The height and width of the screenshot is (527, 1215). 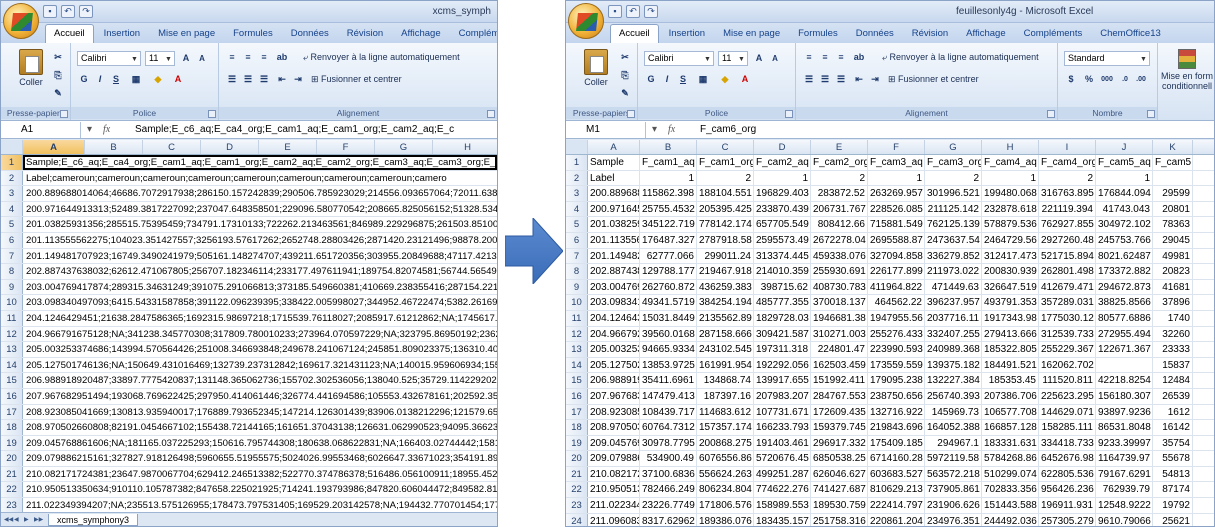 I want to click on column-header: B, so click(x=114, y=147).